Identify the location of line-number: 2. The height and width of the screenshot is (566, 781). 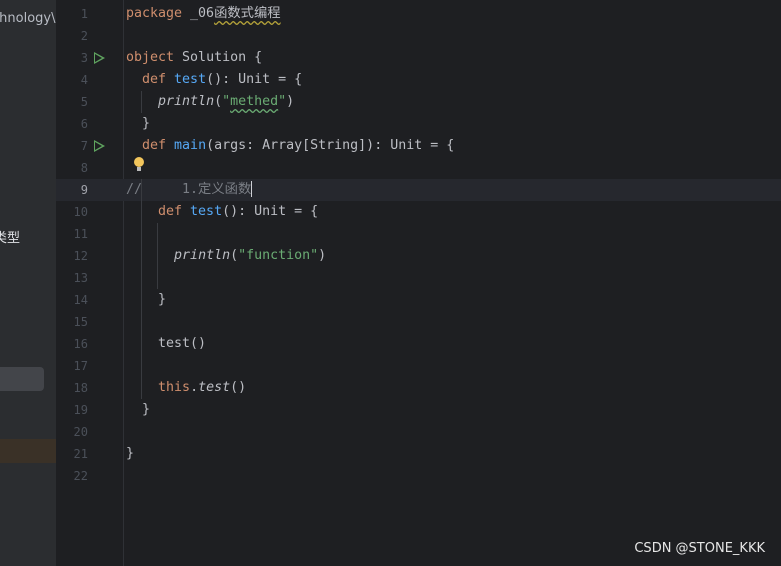
(84, 36).